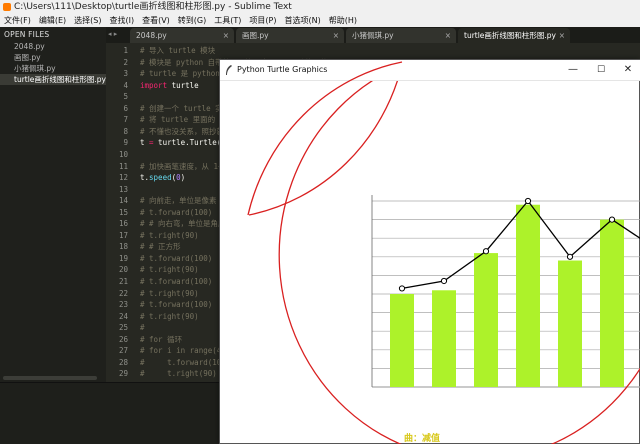 Image resolution: width=640 pixels, height=444 pixels. I want to click on sidebar-file-item: turtle画折线图和柱形图.py, so click(53, 79).